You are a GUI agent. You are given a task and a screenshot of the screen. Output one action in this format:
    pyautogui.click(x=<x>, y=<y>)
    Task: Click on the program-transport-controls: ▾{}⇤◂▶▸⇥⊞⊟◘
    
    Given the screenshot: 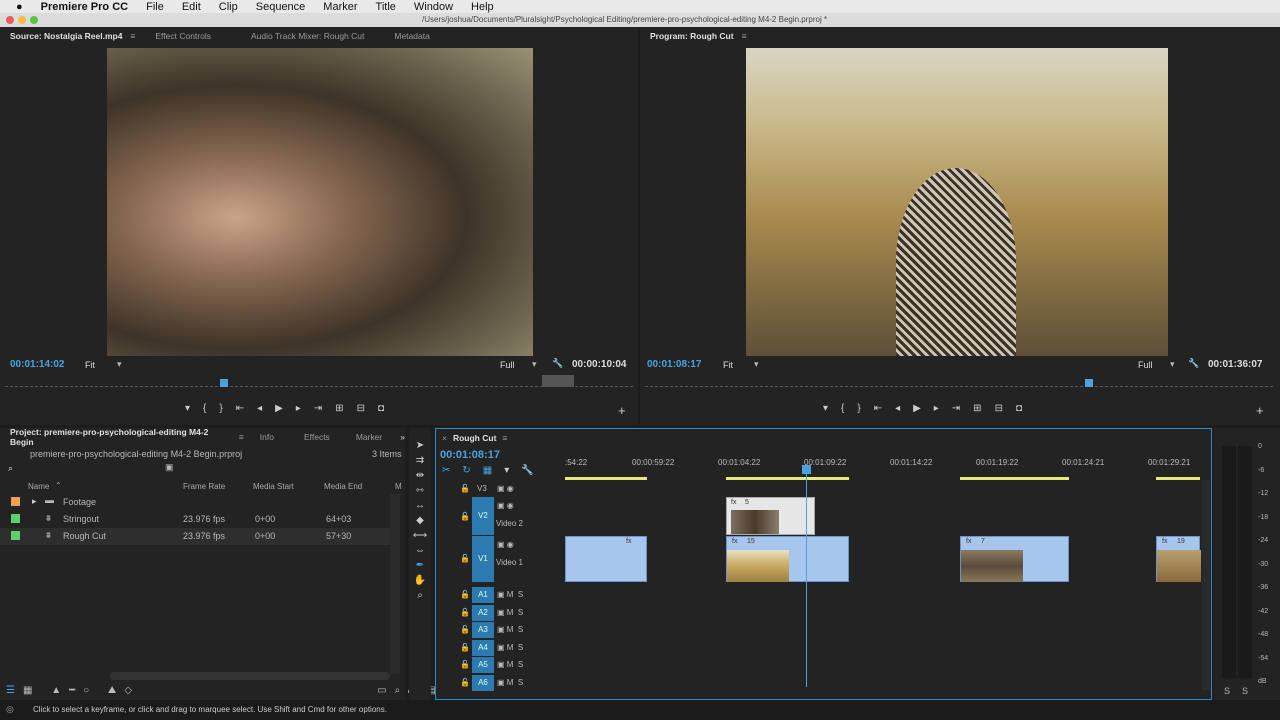 What is the action you would take?
    pyautogui.click(x=929, y=408)
    